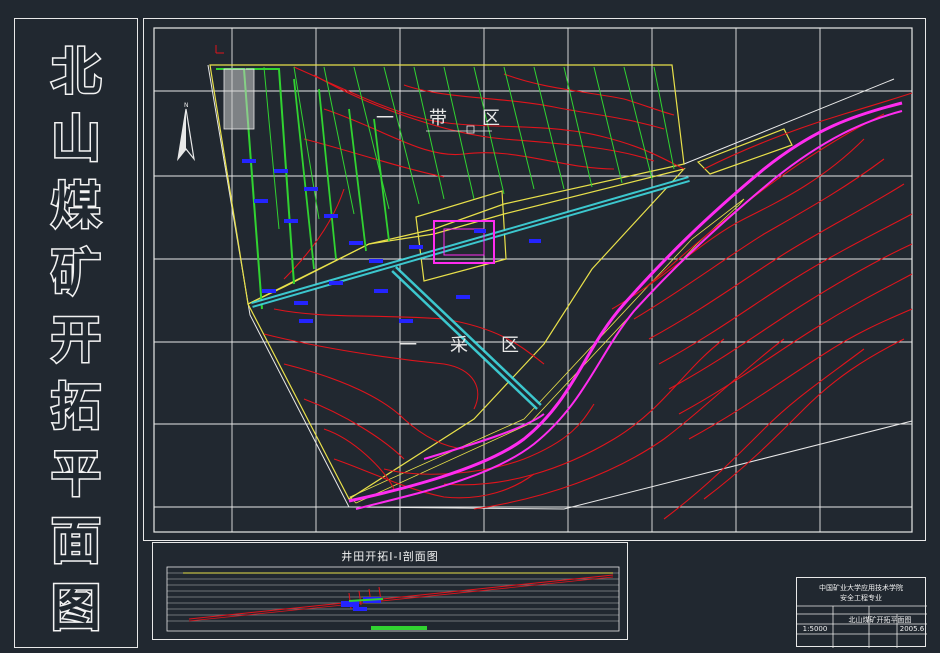  Describe the element at coordinates (76, 206) in the screenshot. I see `title-char: 煤` at that location.